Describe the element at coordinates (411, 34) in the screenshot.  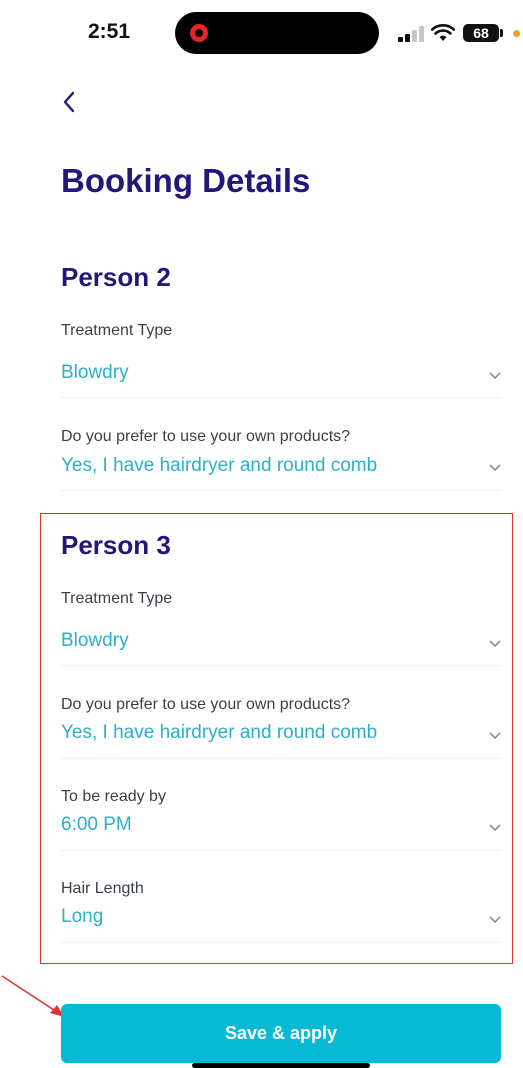
I see `signal-icon` at that location.